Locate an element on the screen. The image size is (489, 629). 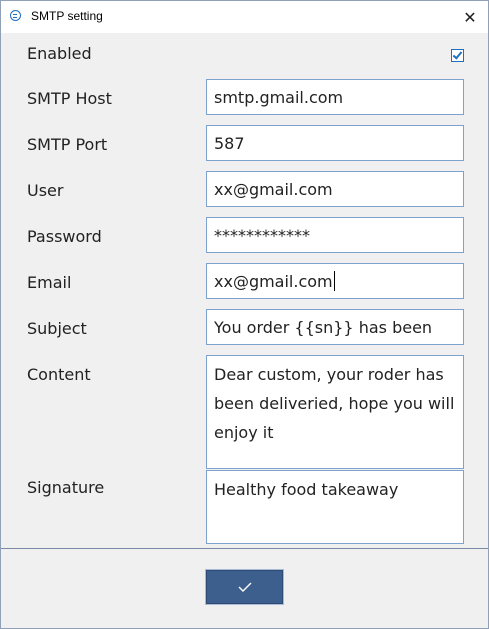
window-title: SMTP setting is located at coordinates (67, 16).